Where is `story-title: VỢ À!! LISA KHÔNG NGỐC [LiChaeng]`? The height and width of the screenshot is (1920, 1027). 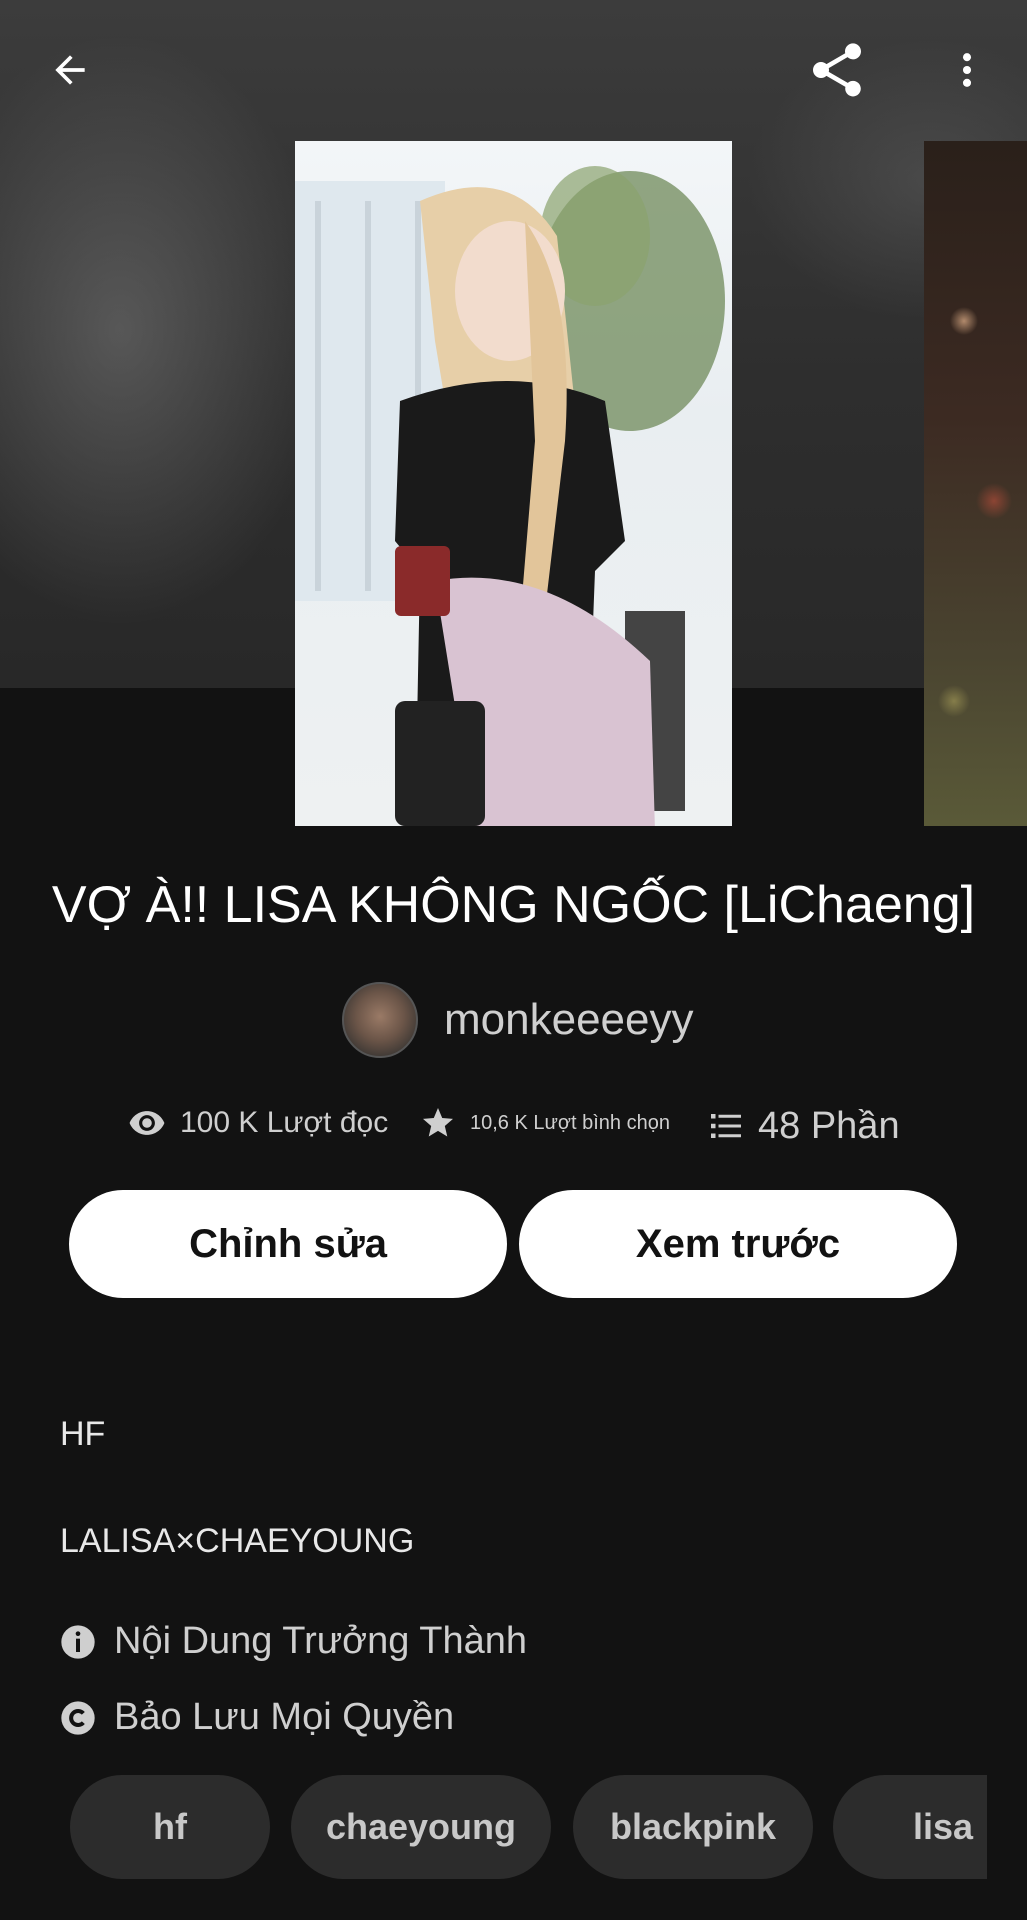 story-title: VỢ À!! LISA KHÔNG NGỐC [LiChaeng] is located at coordinates (513, 905).